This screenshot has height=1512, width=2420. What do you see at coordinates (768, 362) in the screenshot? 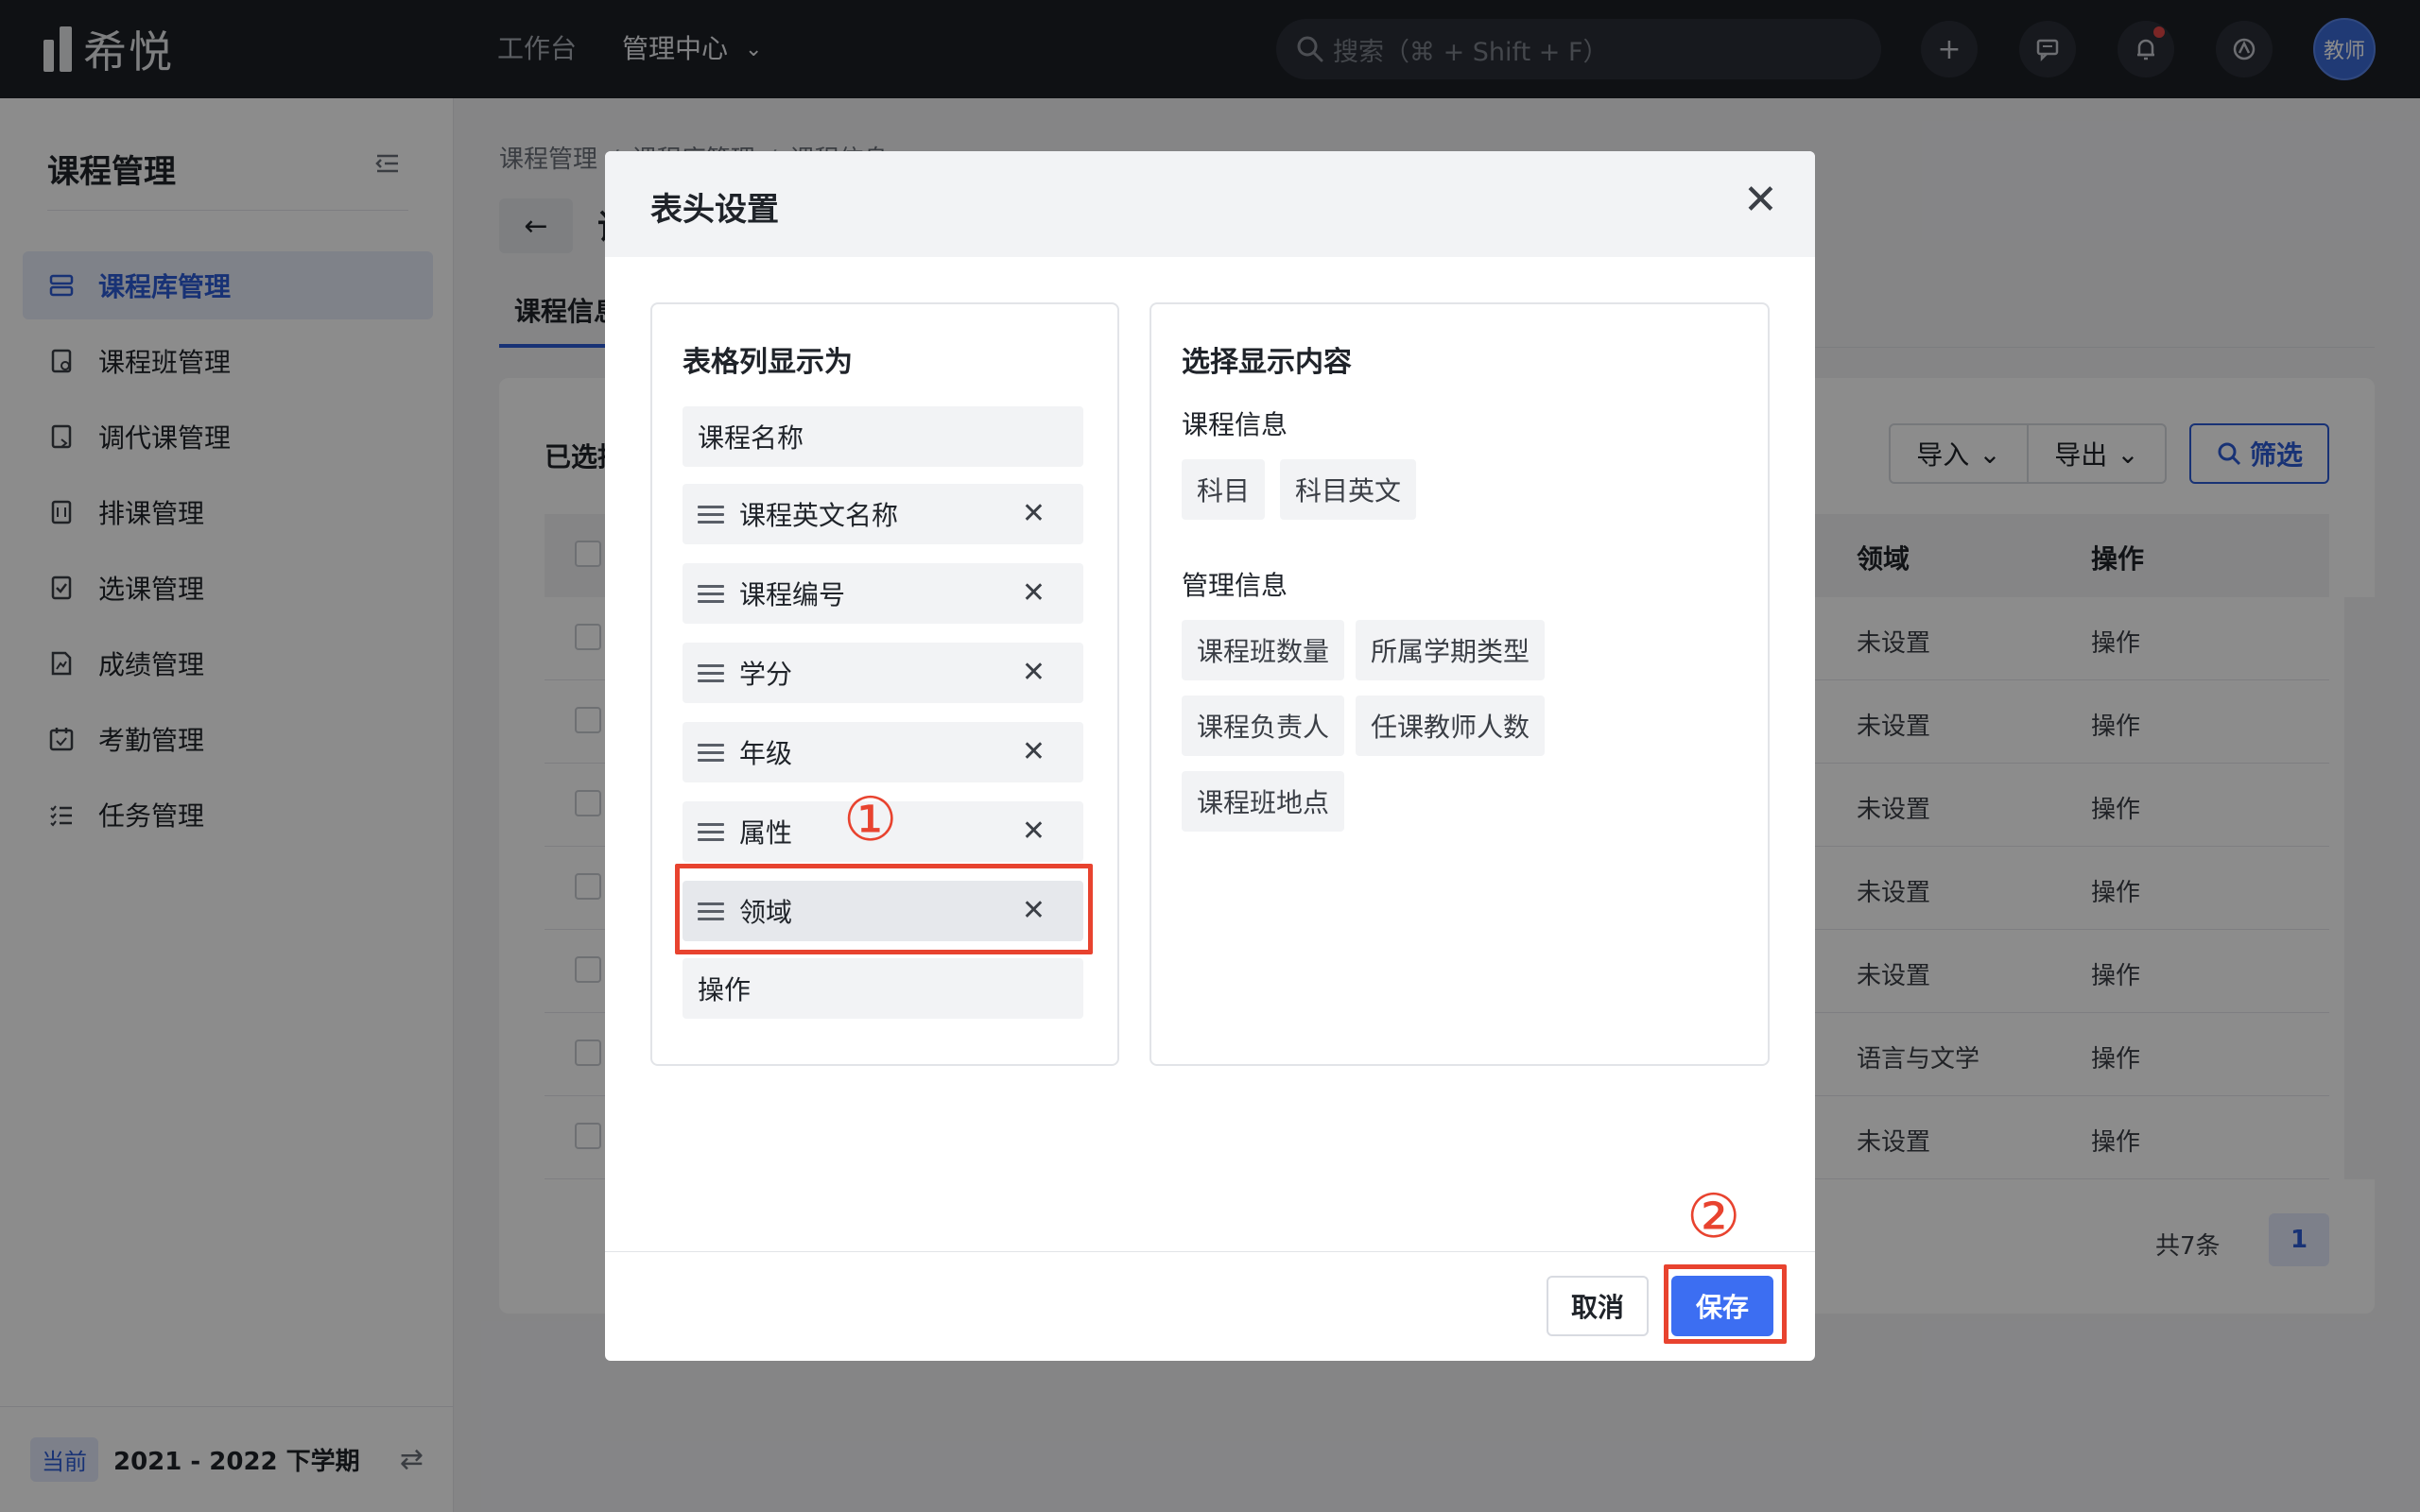
I see `column-order-title: 表格列显示为` at bounding box center [768, 362].